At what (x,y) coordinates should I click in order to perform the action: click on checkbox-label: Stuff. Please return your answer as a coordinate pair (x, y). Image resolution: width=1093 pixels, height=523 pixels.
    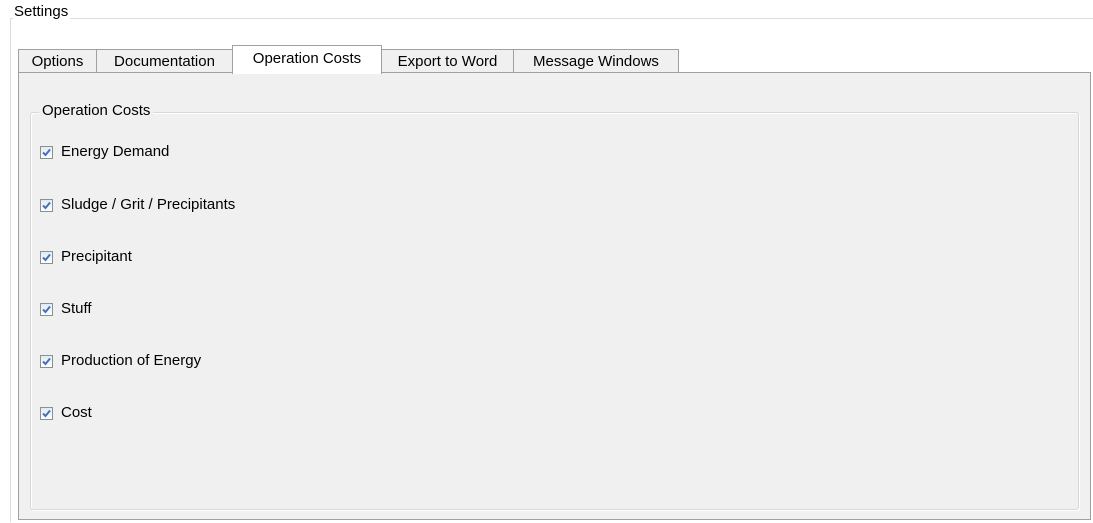
    Looking at the image, I should click on (76, 308).